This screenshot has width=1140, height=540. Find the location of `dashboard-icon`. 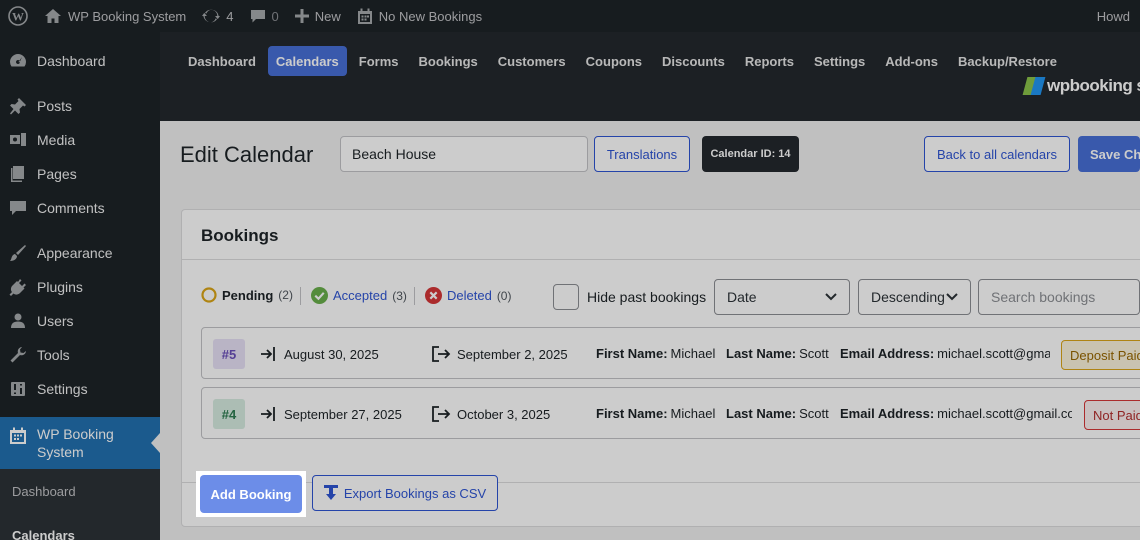

dashboard-icon is located at coordinates (18, 60).